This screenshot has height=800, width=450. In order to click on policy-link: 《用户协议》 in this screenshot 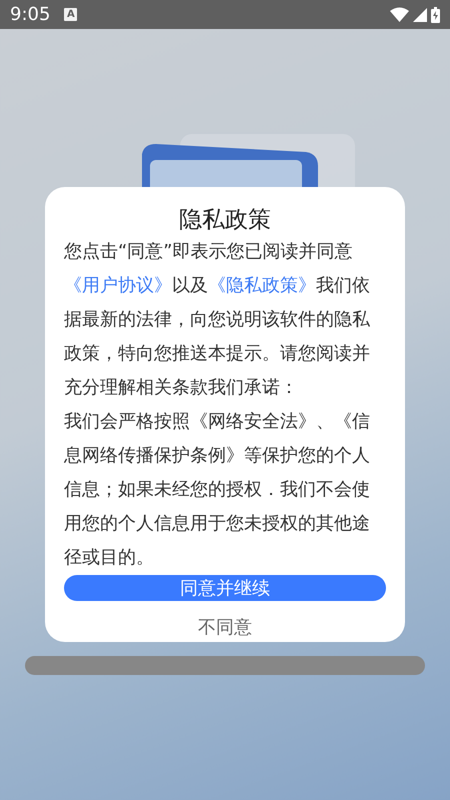, I will do `click(118, 285)`.